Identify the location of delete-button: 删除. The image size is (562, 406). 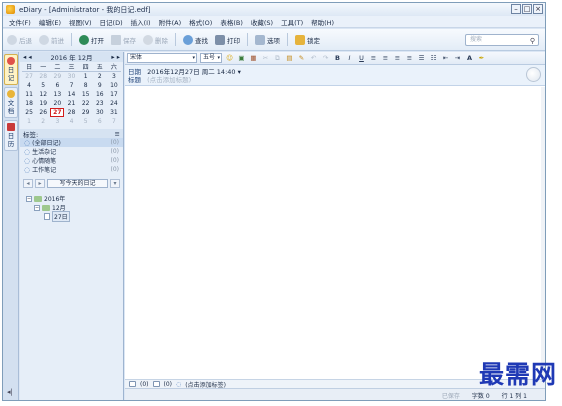
(155, 39).